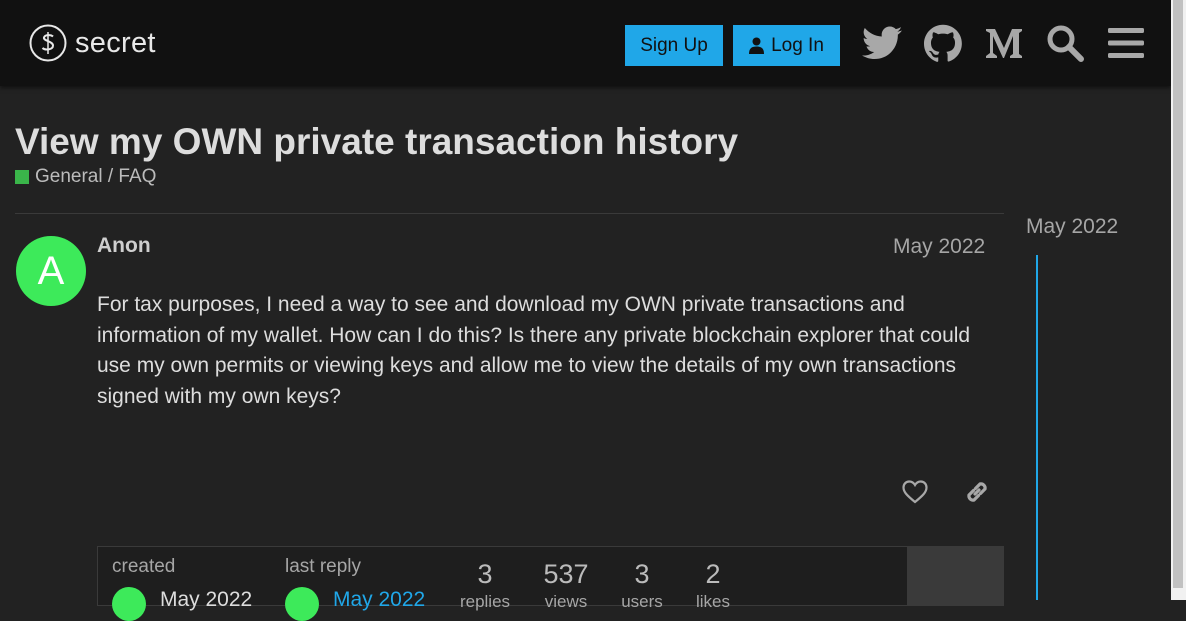 The width and height of the screenshot is (1186, 621). What do you see at coordinates (485, 601) in the screenshot?
I see `replies-label: replies` at bounding box center [485, 601].